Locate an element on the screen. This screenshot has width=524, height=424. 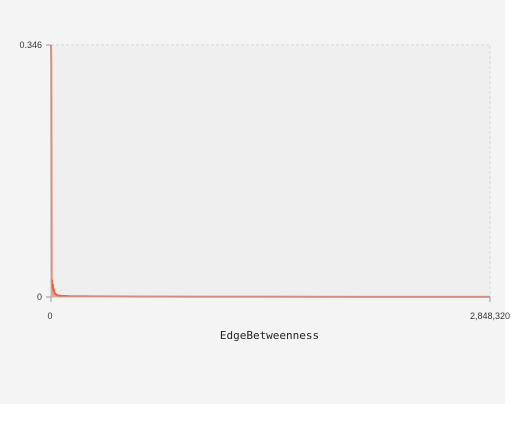
x-axis-title: EdgeBetweenness is located at coordinates (269, 335).